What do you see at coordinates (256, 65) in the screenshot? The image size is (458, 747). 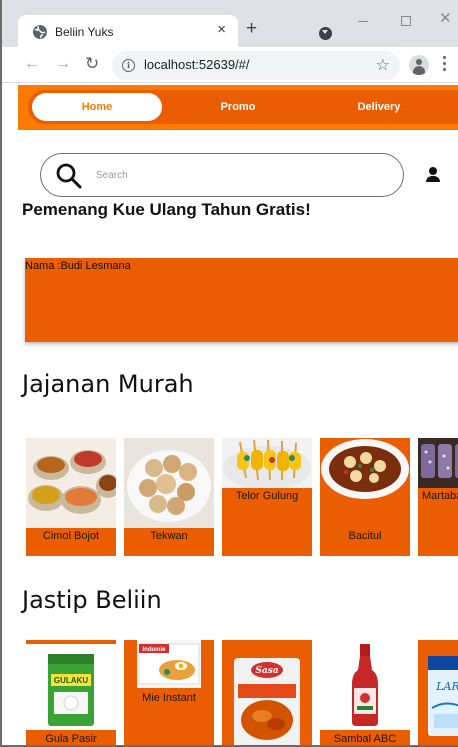 I see `address-bar: i localhost:52639/#/ ☆` at bounding box center [256, 65].